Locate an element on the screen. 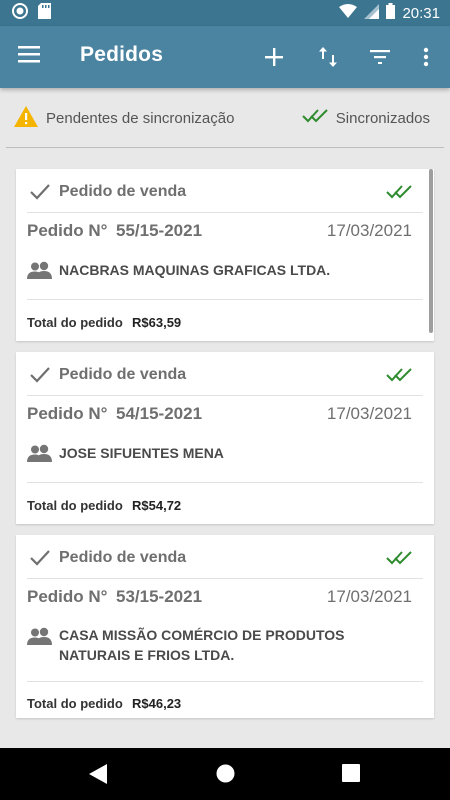 This screenshot has width=450, height=800. total-value: R$54,72 is located at coordinates (157, 505).